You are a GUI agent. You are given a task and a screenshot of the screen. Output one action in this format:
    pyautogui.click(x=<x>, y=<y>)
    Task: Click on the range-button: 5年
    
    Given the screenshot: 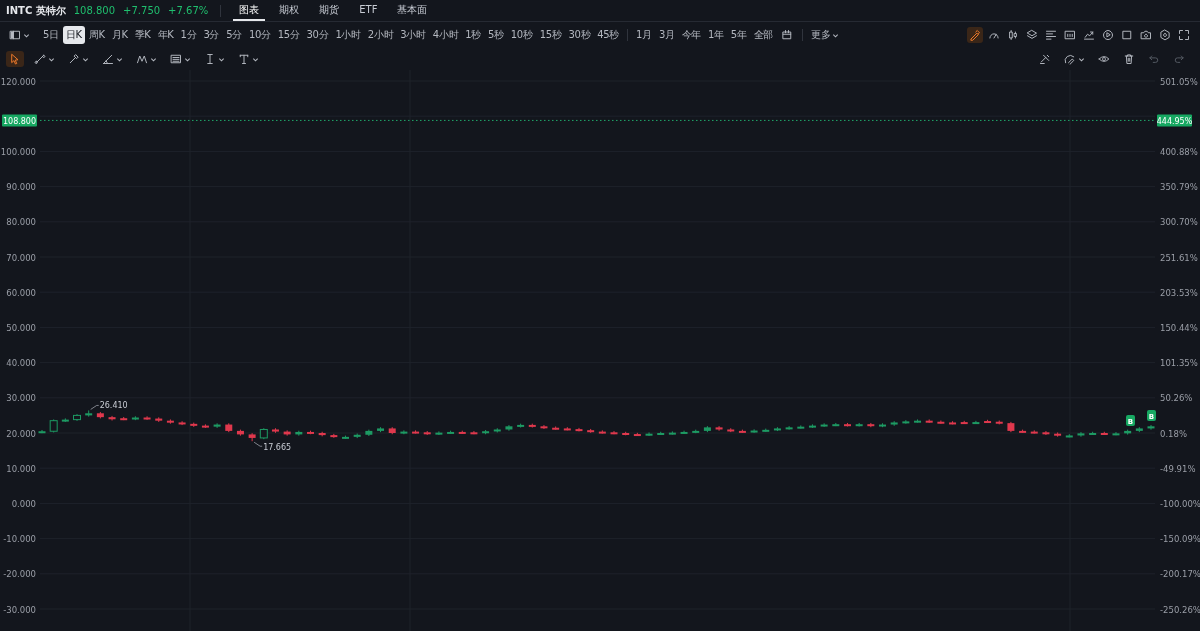 What is the action you would take?
    pyautogui.click(x=738, y=35)
    